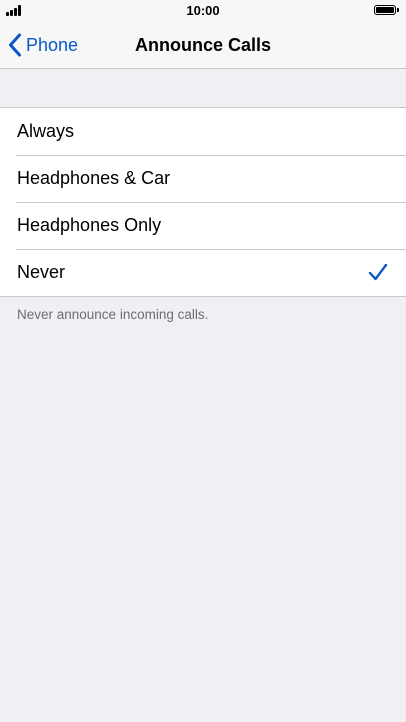  I want to click on option-always: Always, so click(203, 131).